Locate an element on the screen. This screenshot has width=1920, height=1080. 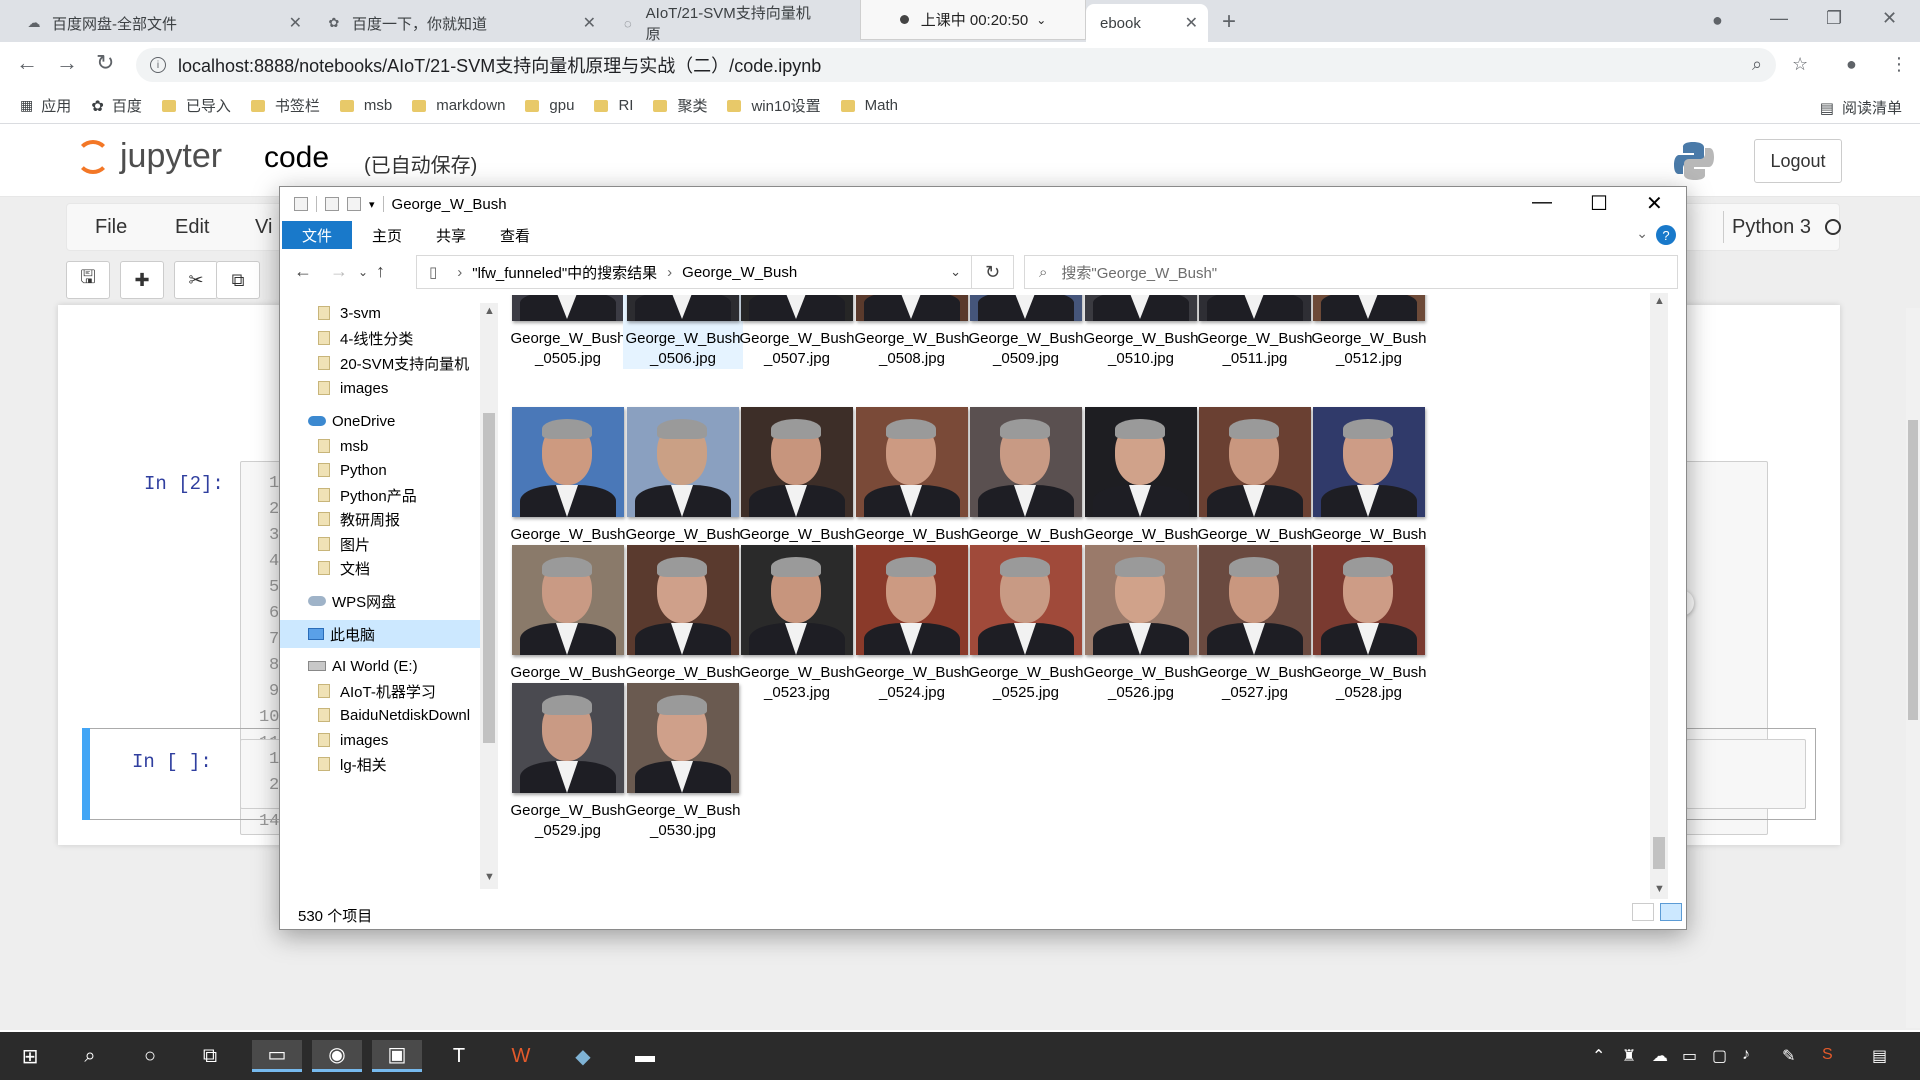
nav-pane-item: 教研周报 is located at coordinates (380, 519).